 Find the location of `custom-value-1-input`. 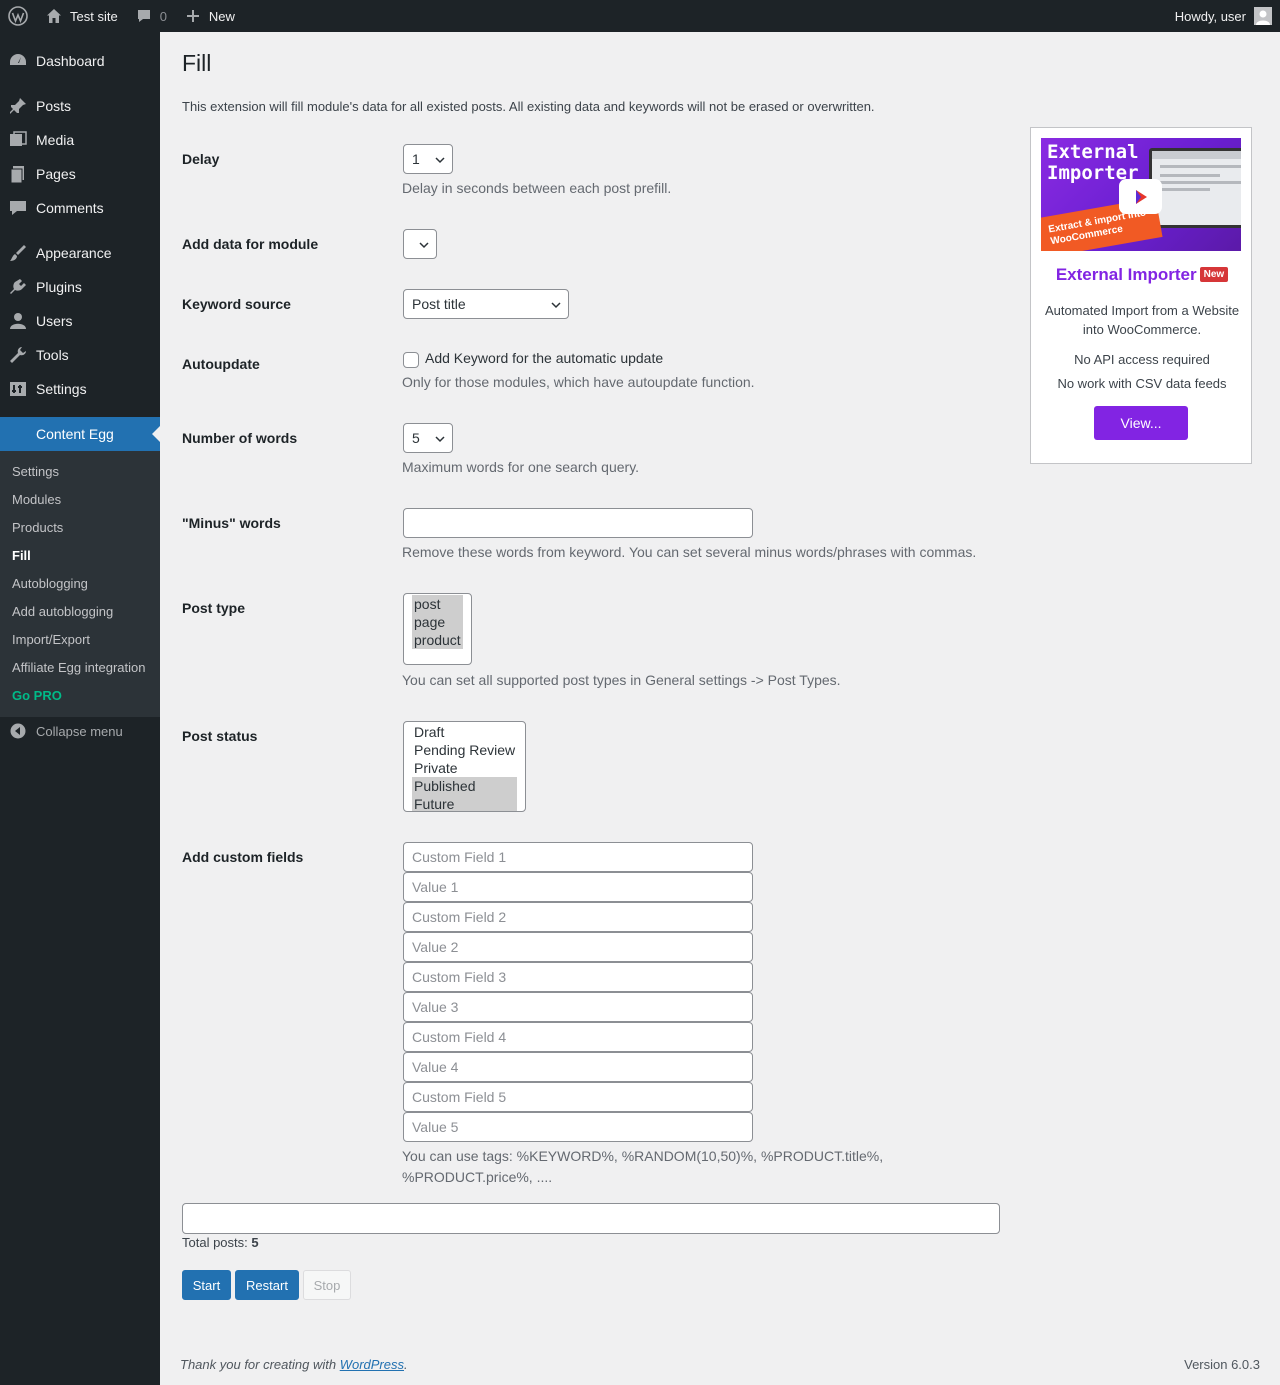

custom-value-1-input is located at coordinates (578, 887).